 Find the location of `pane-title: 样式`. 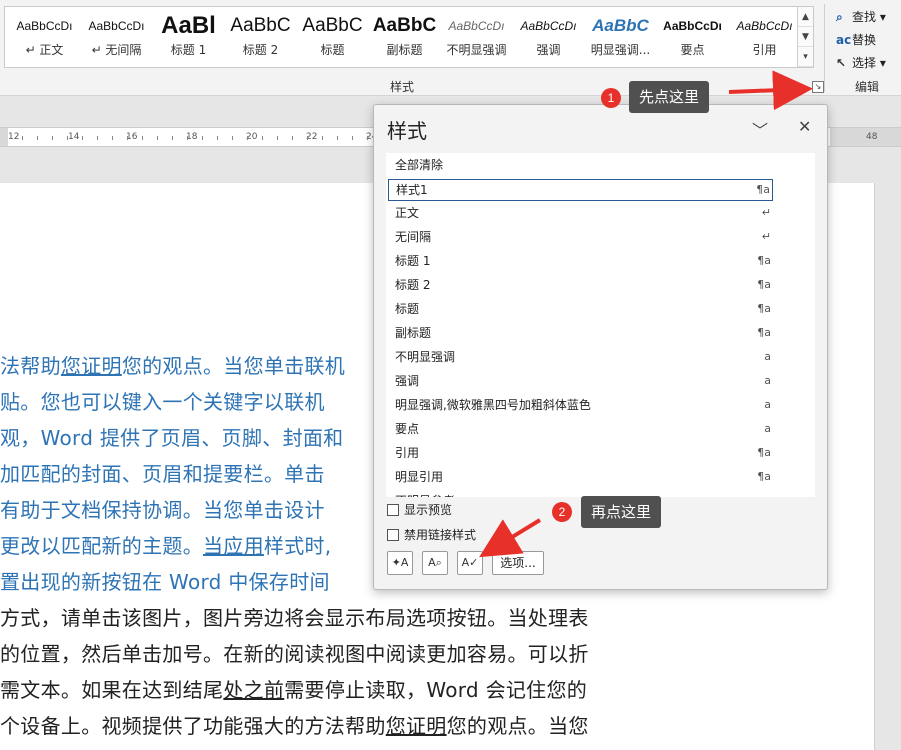

pane-title: 样式 is located at coordinates (407, 131).